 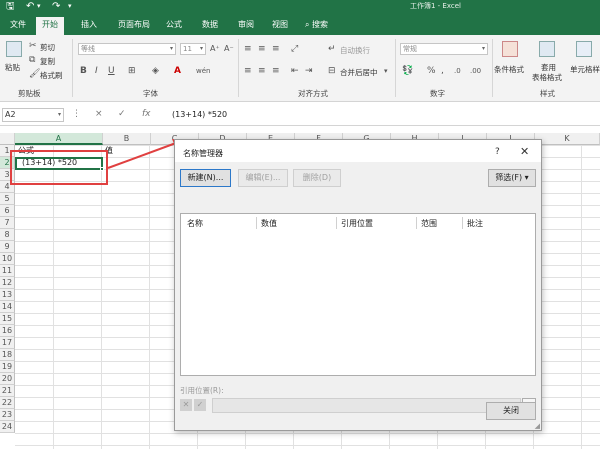 What do you see at coordinates (186, 405) in the screenshot?
I see `cancel-edit-icon: ✕` at bounding box center [186, 405].